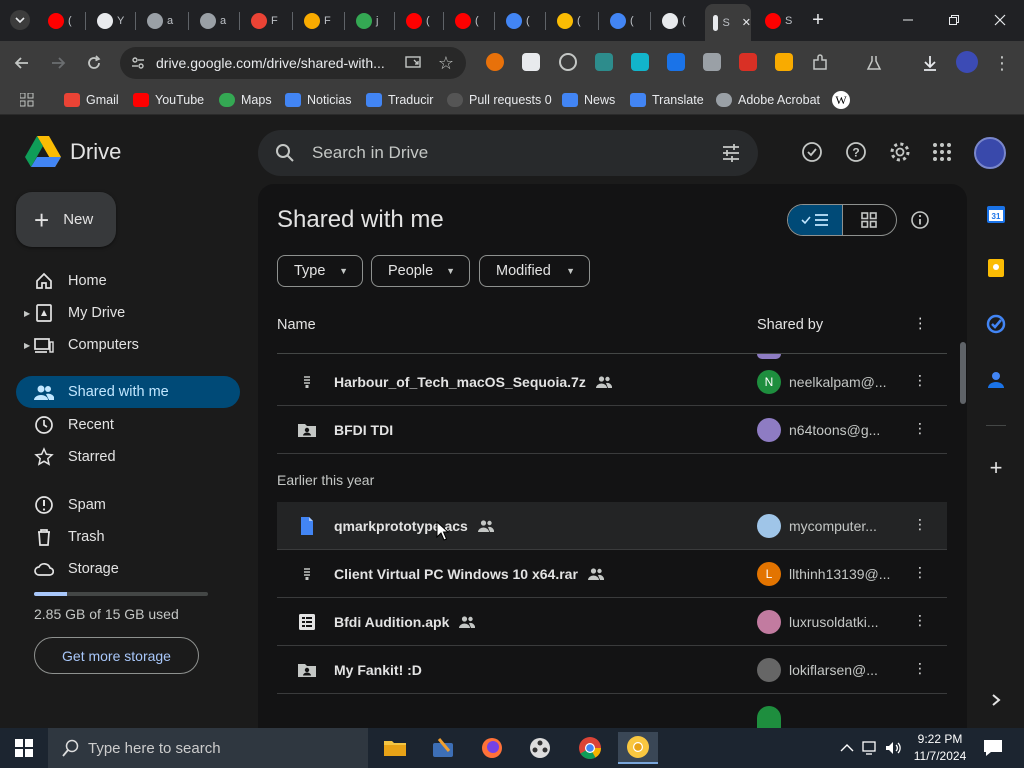 Image resolution: width=1024 pixels, height=768 pixels. What do you see at coordinates (128, 313) in the screenshot?
I see `sidebar-item-my-drive: ▶ My Drive` at bounding box center [128, 313].